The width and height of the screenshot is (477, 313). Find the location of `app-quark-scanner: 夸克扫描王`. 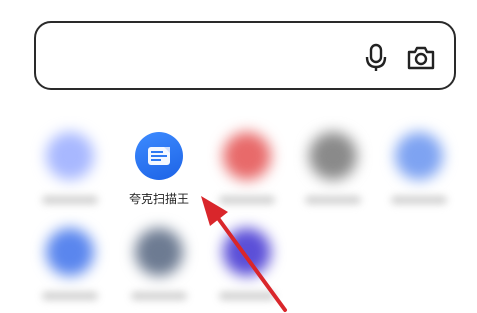

app-quark-scanner: 夸克扫描王 is located at coordinates (159, 172).